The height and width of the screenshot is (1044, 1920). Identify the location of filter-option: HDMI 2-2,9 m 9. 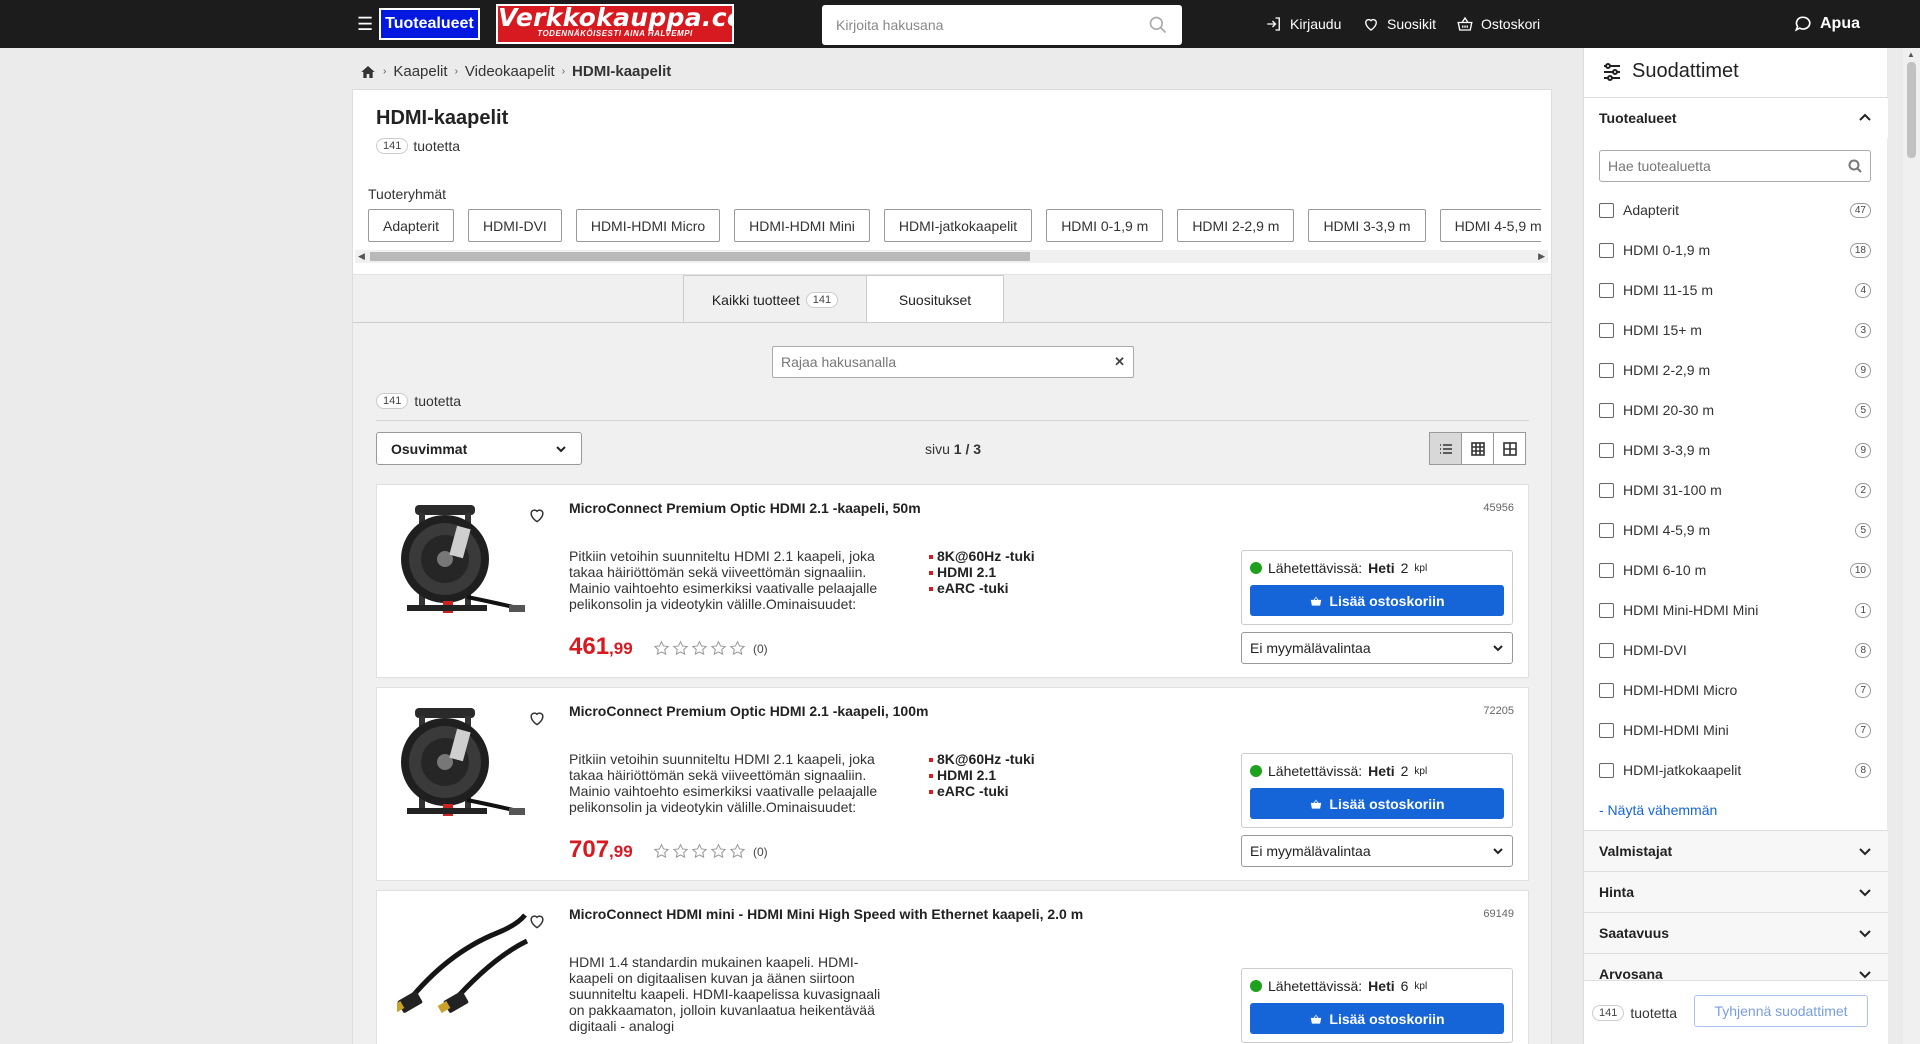
(1735, 370).